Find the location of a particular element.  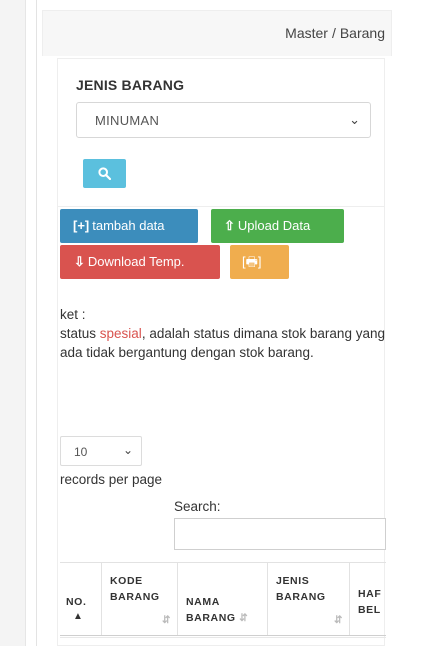

column-header-nama-barang: NAMA BARANG ⇵ is located at coordinates (223, 599).